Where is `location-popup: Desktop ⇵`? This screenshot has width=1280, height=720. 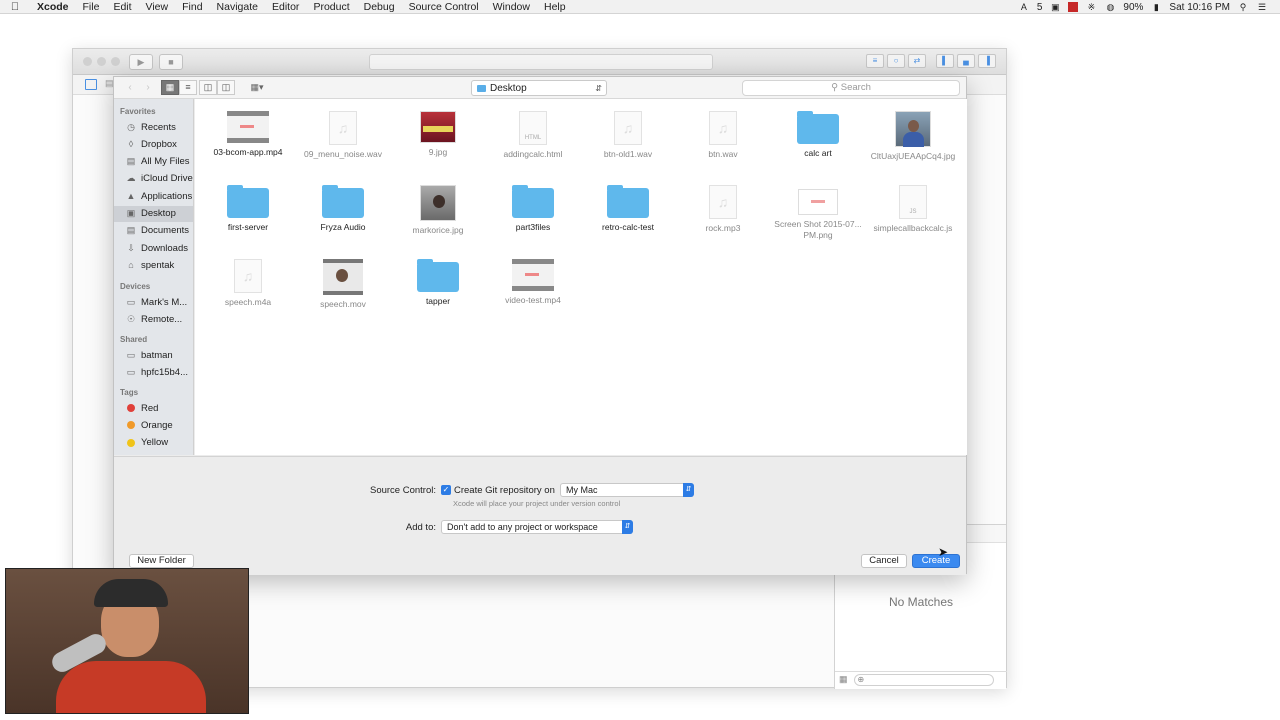 location-popup: Desktop ⇵ is located at coordinates (539, 88).